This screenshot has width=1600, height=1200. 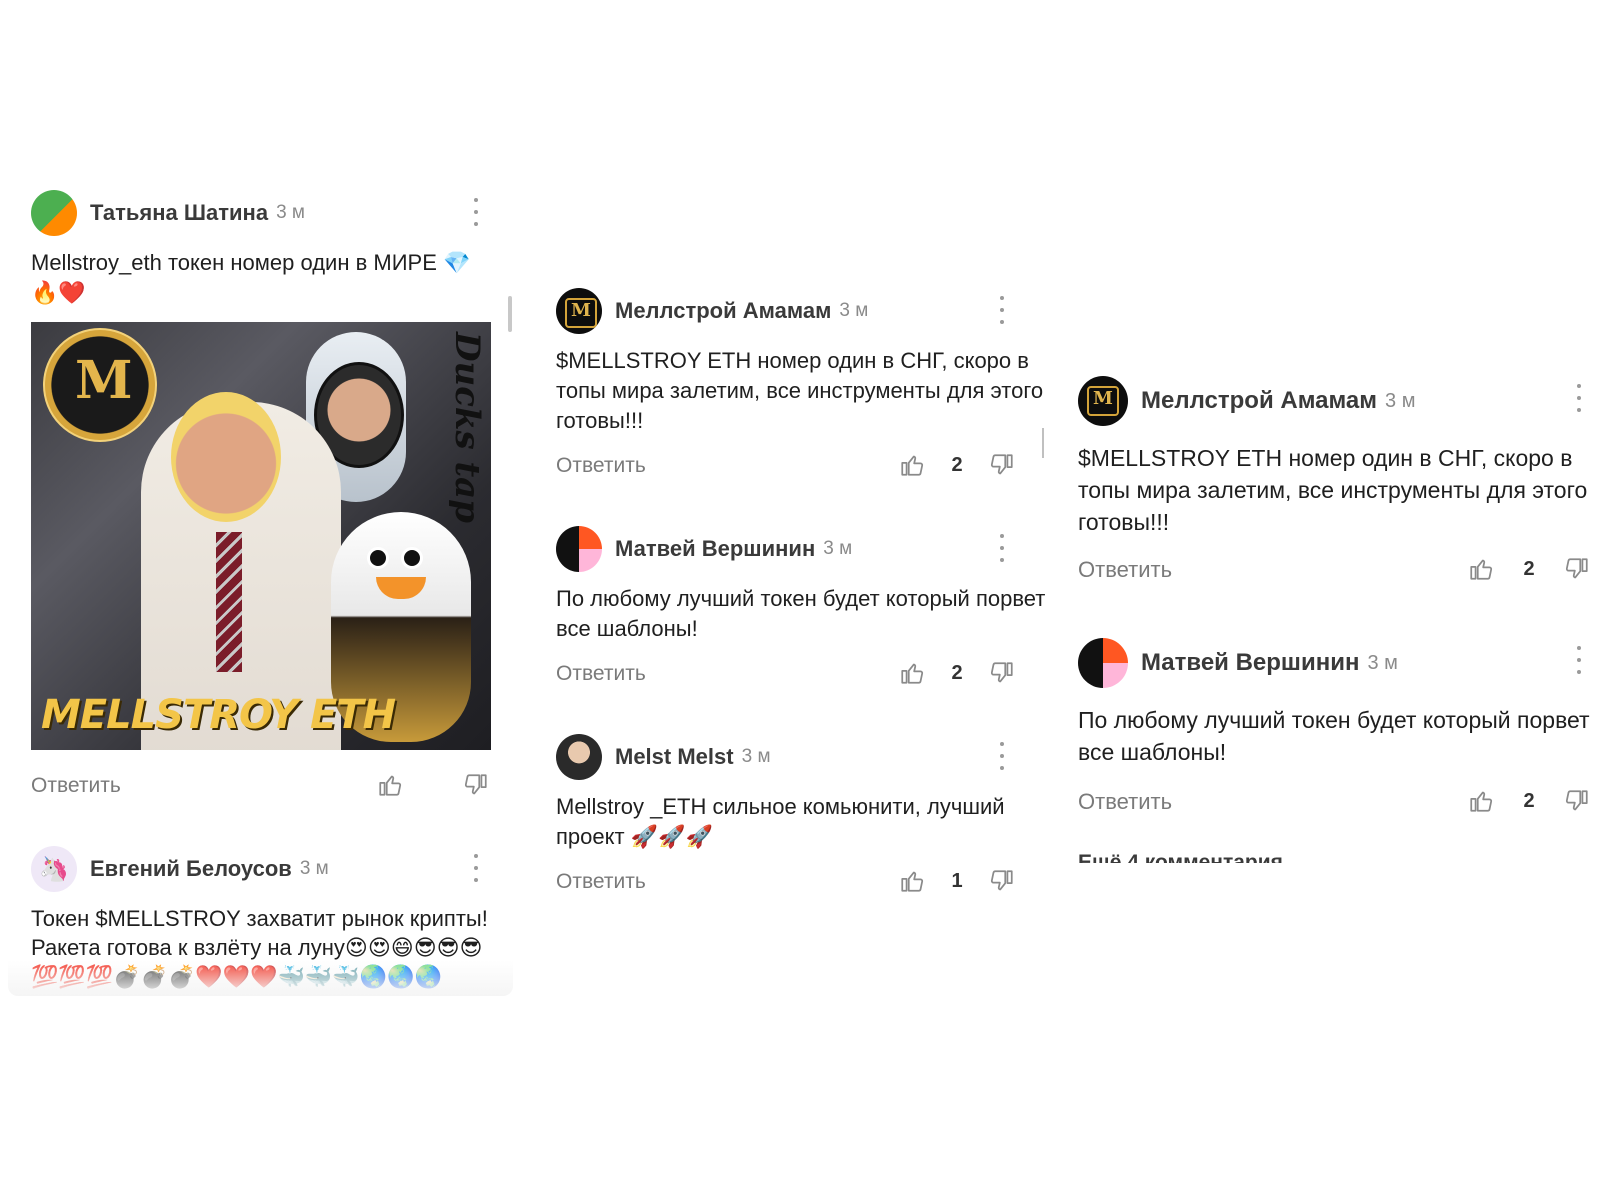 I want to click on comment-author: Евгений Белоусов, so click(x=191, y=869).